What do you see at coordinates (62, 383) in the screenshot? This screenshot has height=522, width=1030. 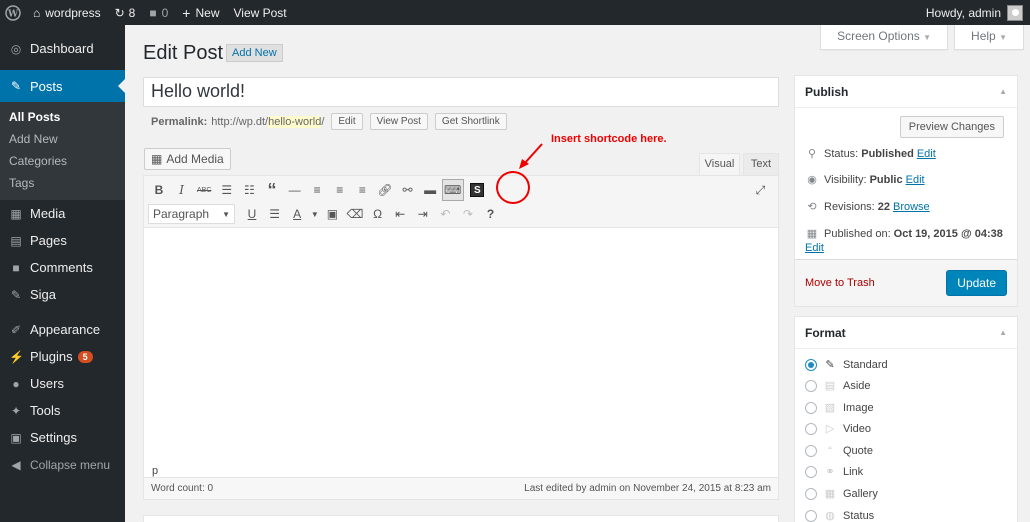 I see `sidebar-item-users: ● Users` at bounding box center [62, 383].